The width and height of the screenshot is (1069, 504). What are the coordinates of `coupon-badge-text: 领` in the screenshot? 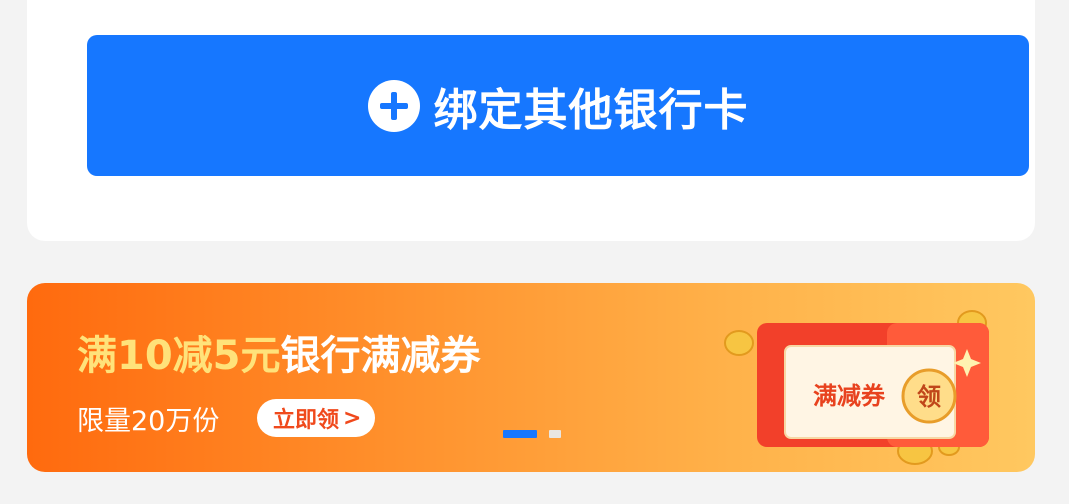 It's located at (929, 397).